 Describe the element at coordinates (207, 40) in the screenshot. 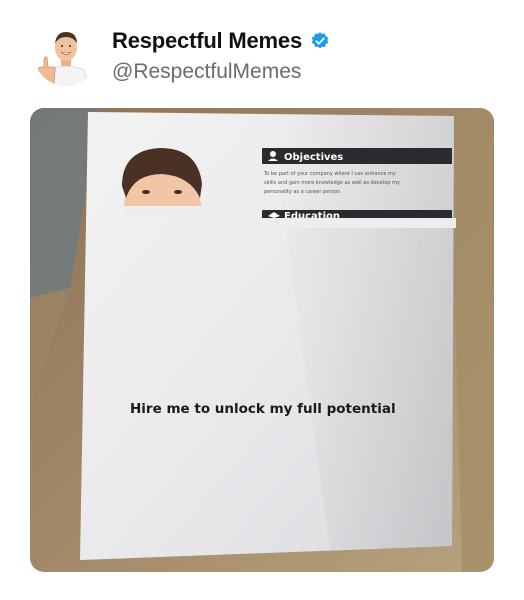

I see `display-name-text: Respectful Memes` at that location.